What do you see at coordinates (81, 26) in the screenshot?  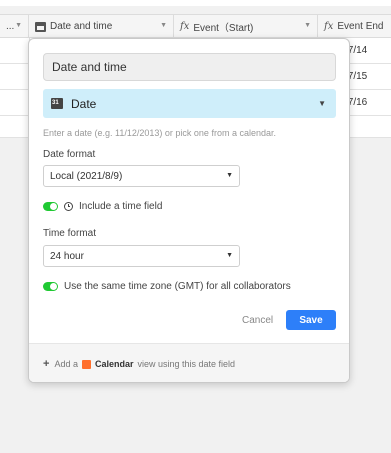 I see `column-header-label: Date and time` at bounding box center [81, 26].